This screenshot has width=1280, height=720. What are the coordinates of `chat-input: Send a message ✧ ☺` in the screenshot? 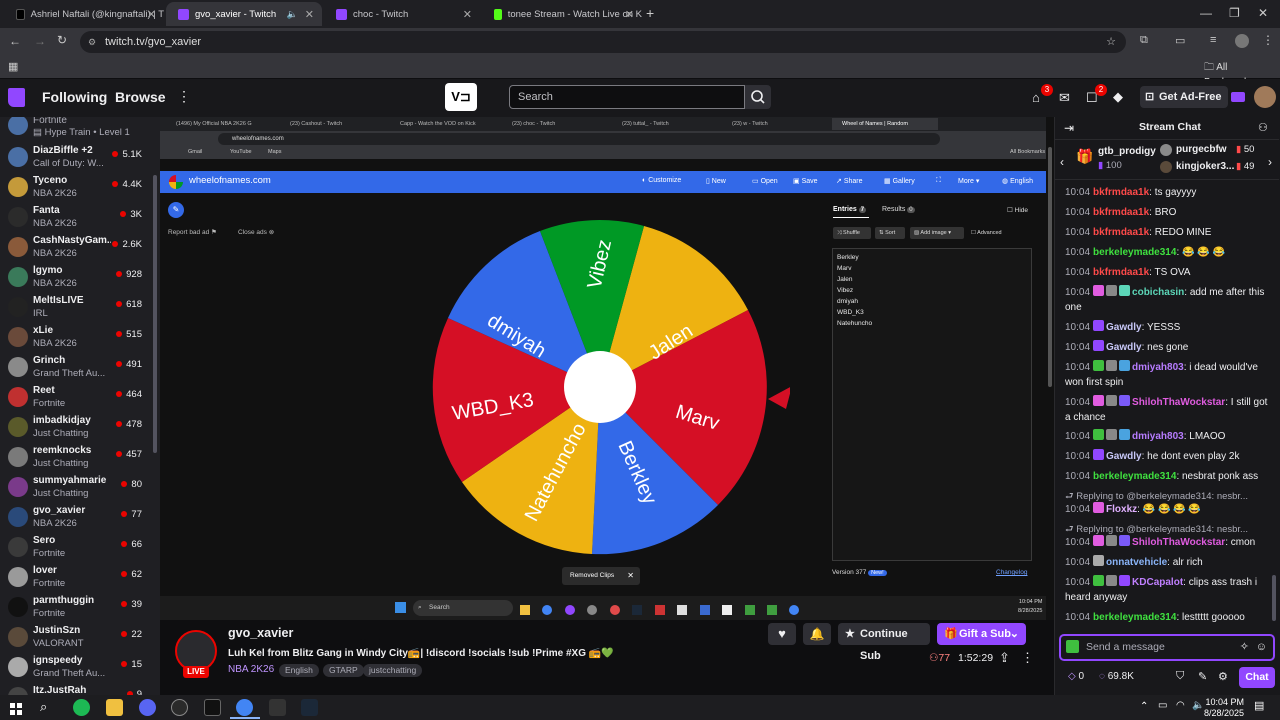 It's located at (1167, 647).